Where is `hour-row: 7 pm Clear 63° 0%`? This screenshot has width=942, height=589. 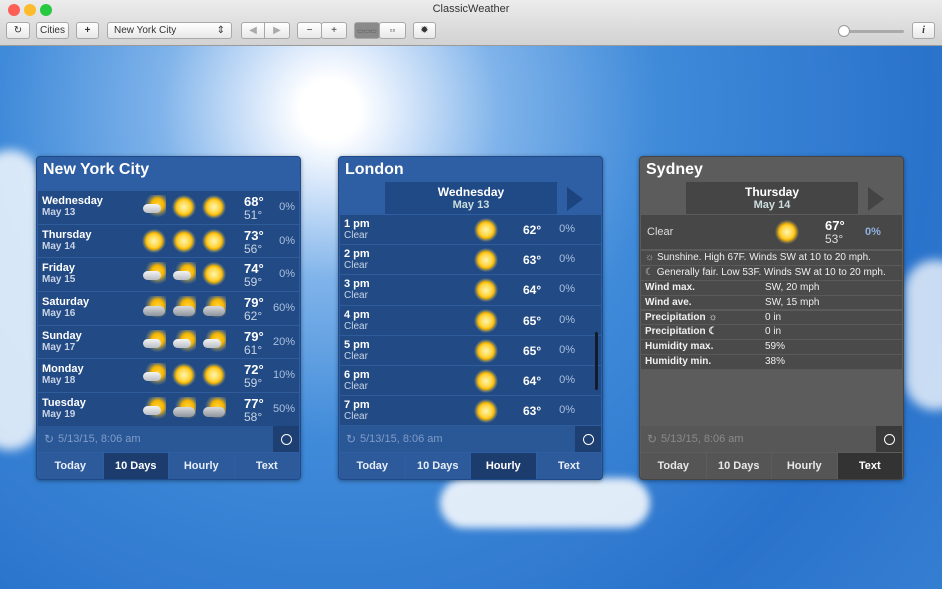 hour-row: 7 pm Clear 63° 0% is located at coordinates (470, 411).